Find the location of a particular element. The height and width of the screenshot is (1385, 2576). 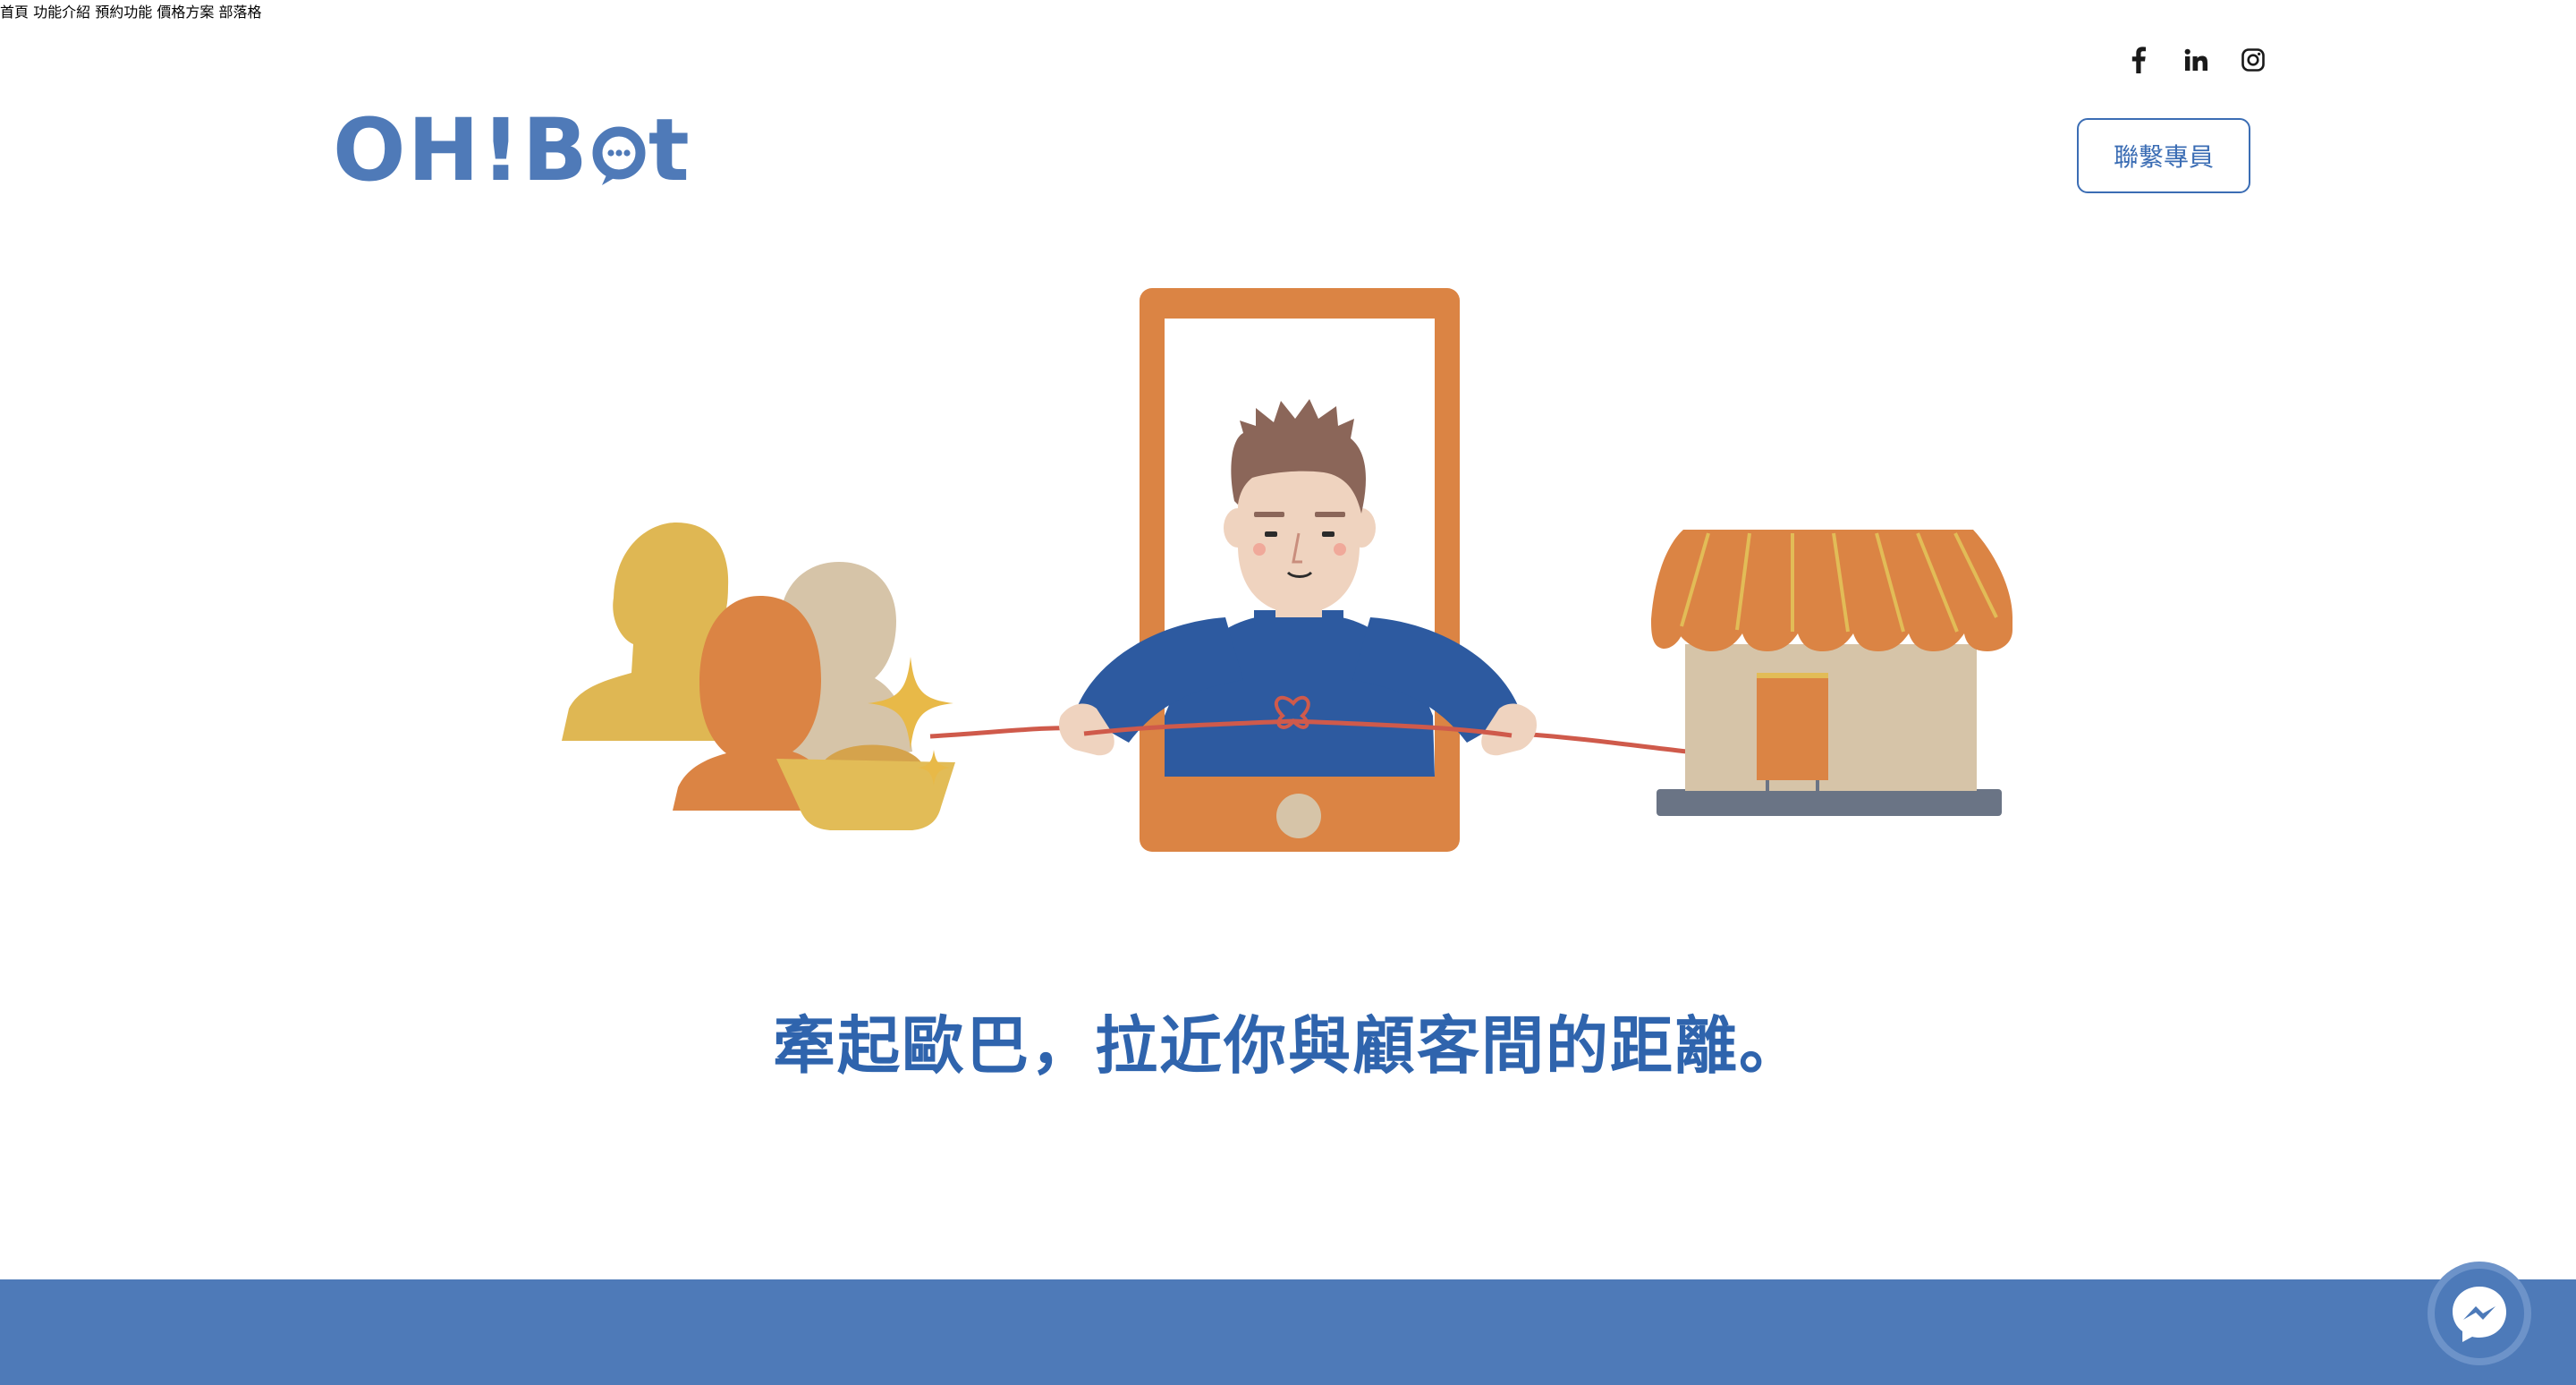

nav-home: 首頁 is located at coordinates (14, 12).